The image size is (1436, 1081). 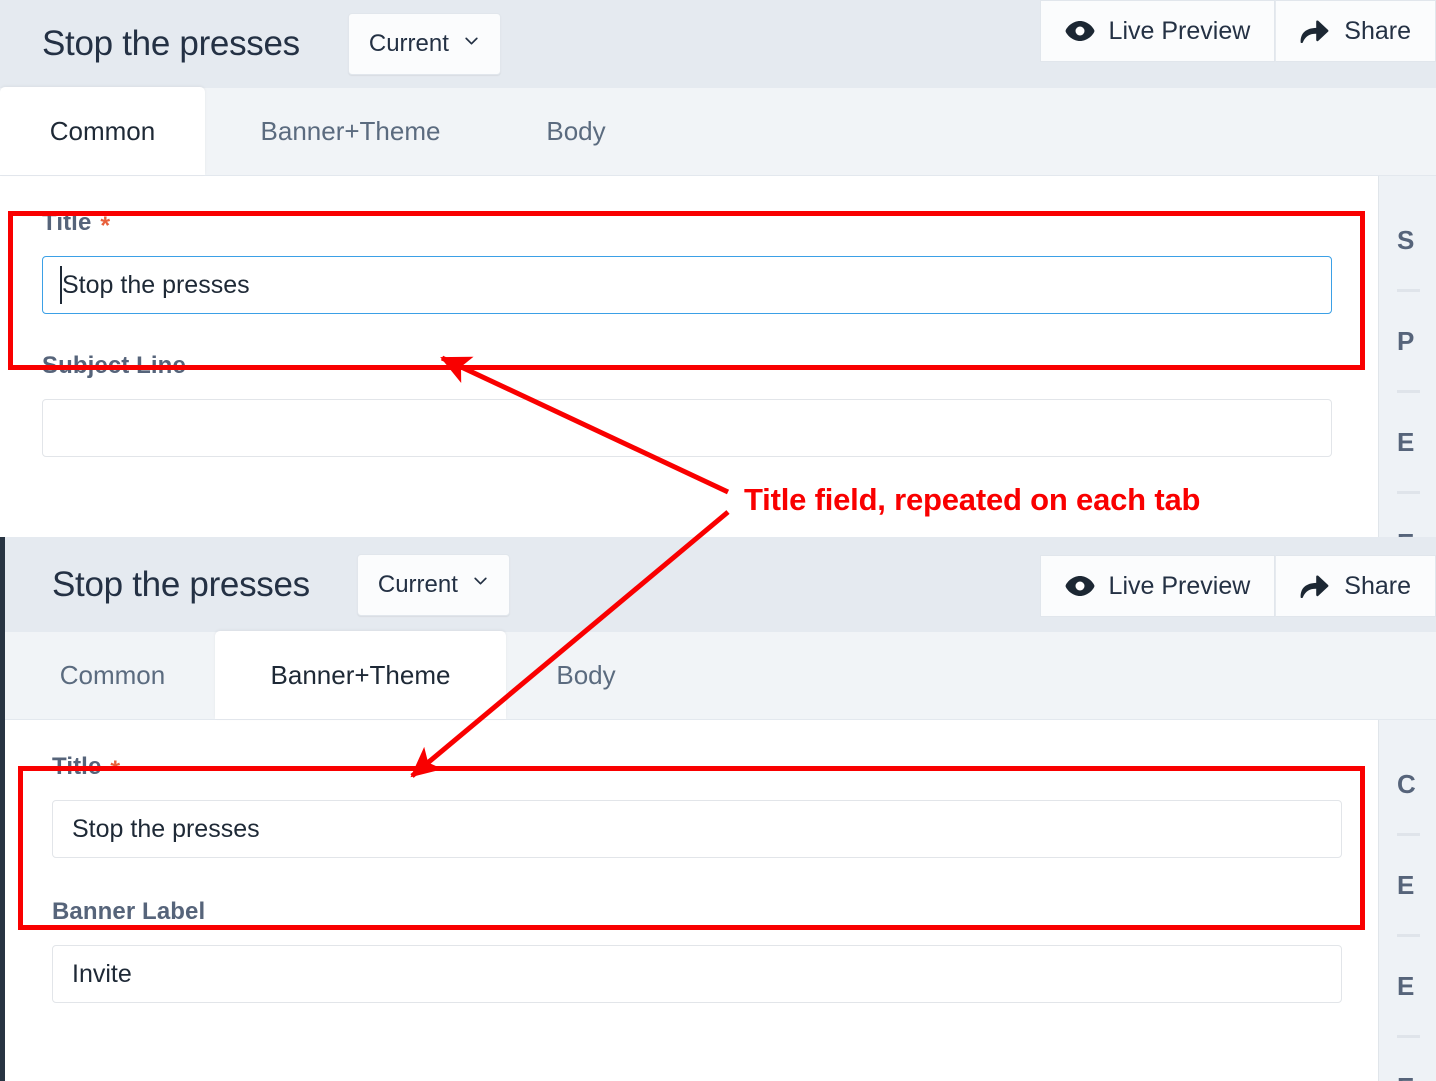 I want to click on field-subject-line: Subject Line, so click(x=718, y=385).